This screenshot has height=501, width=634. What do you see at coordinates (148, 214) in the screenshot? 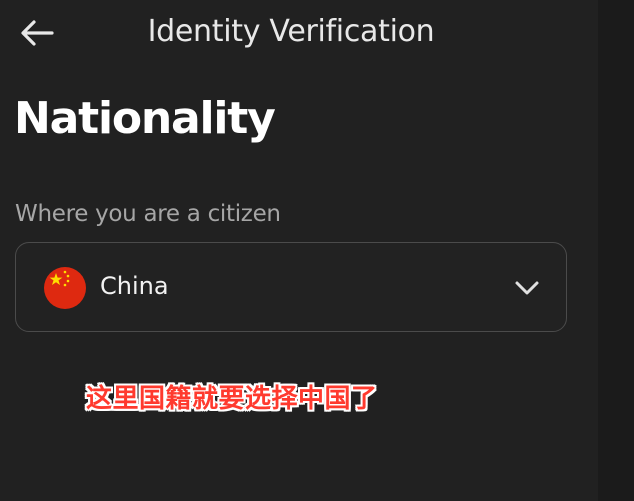
I see `nationality-field-label: Where you are a citizen` at bounding box center [148, 214].